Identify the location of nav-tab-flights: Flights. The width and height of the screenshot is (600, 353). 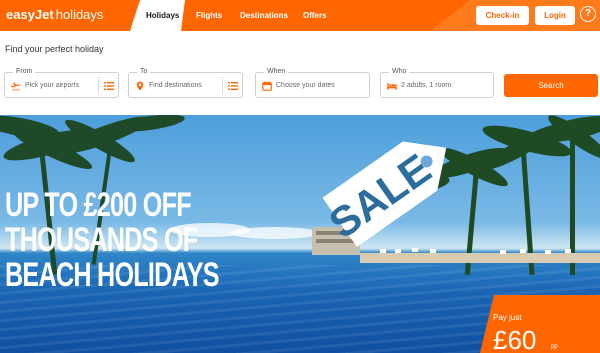
(209, 15).